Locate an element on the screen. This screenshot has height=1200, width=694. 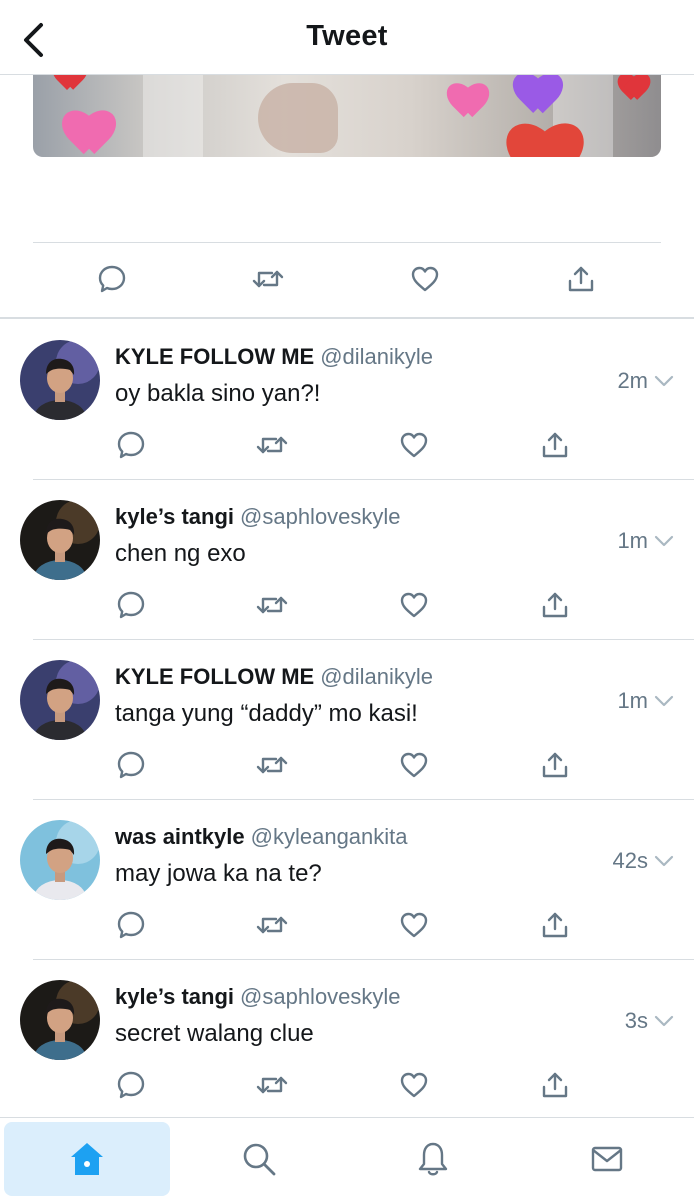
tweet-text: oy bakla sino yan?! is located at coordinates (218, 393).